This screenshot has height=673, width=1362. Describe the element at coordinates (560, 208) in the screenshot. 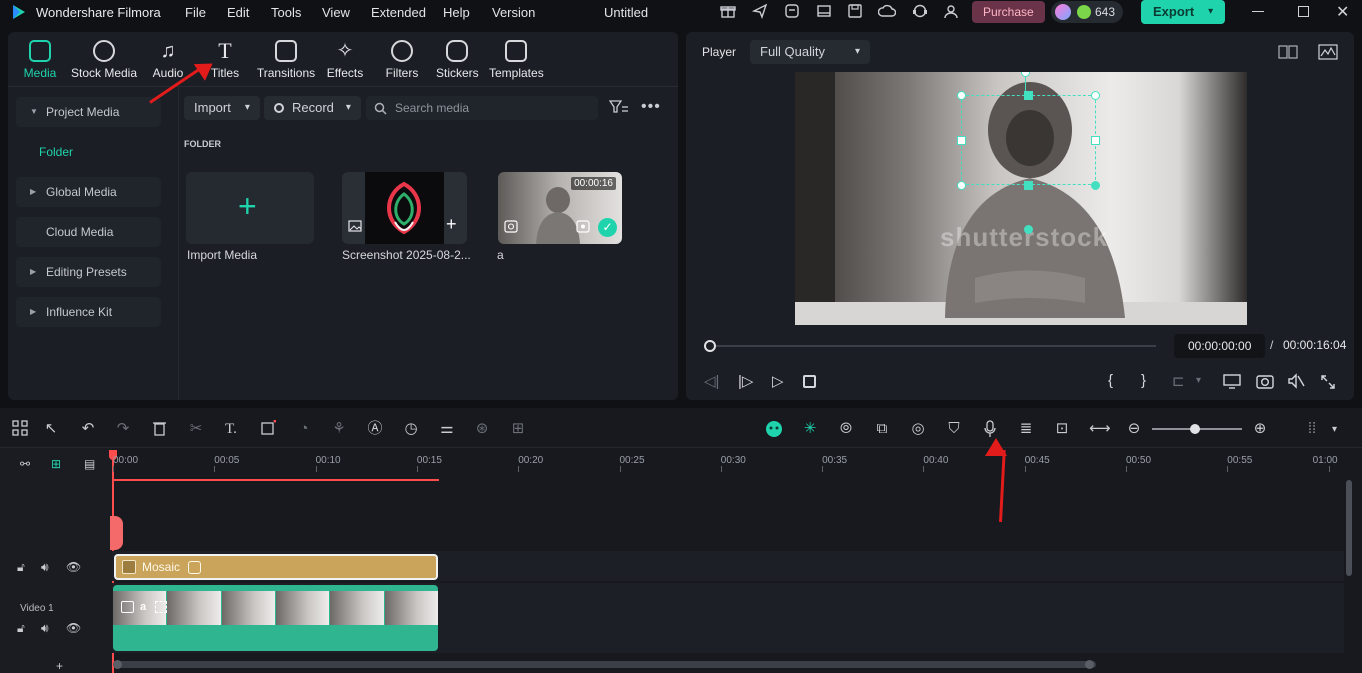

I see `media-item-a: 00:00:16 ✓` at that location.